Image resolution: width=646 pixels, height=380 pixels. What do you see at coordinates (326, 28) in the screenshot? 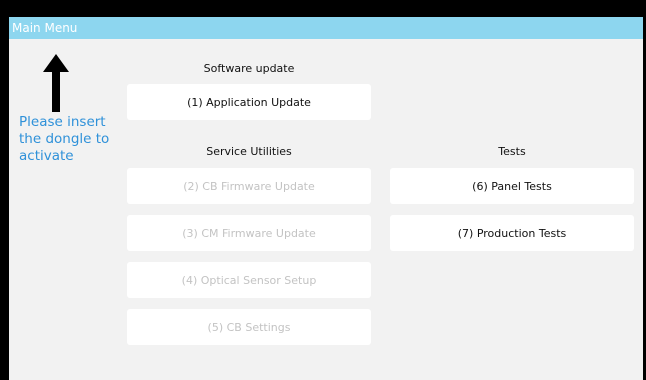
I see `window-title: Main Menu` at bounding box center [326, 28].